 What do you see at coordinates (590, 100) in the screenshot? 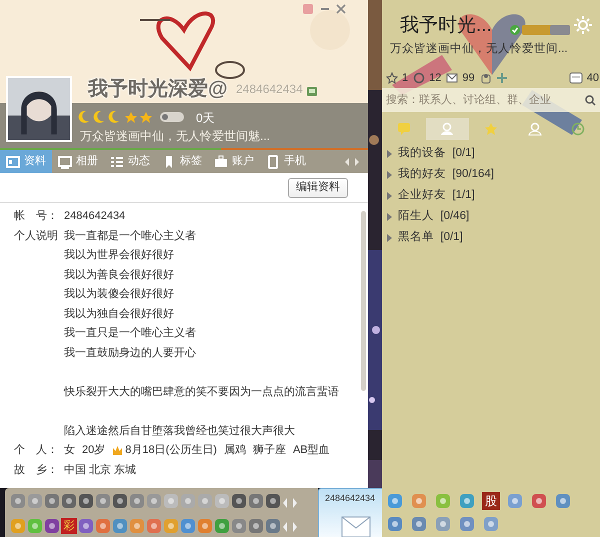
I see `search-icon` at bounding box center [590, 100].